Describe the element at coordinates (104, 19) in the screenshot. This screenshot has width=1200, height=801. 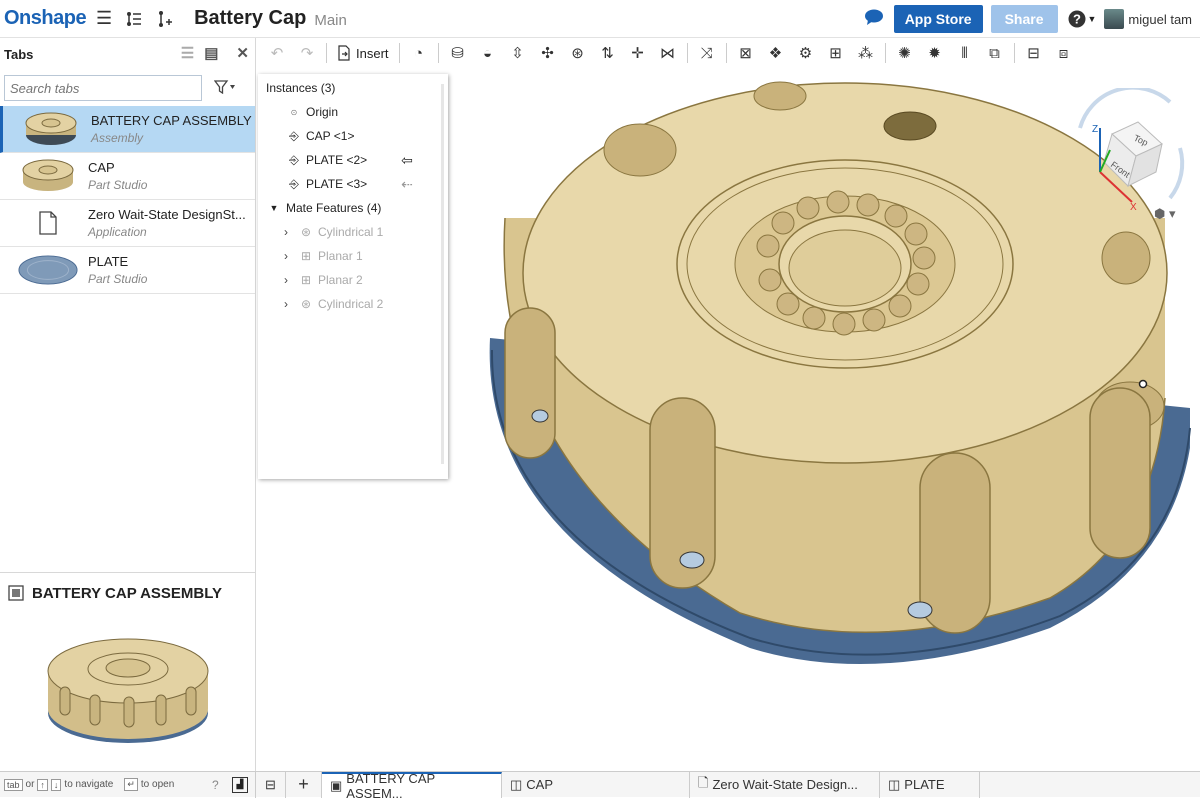
I see `menu-icon: ☰` at that location.